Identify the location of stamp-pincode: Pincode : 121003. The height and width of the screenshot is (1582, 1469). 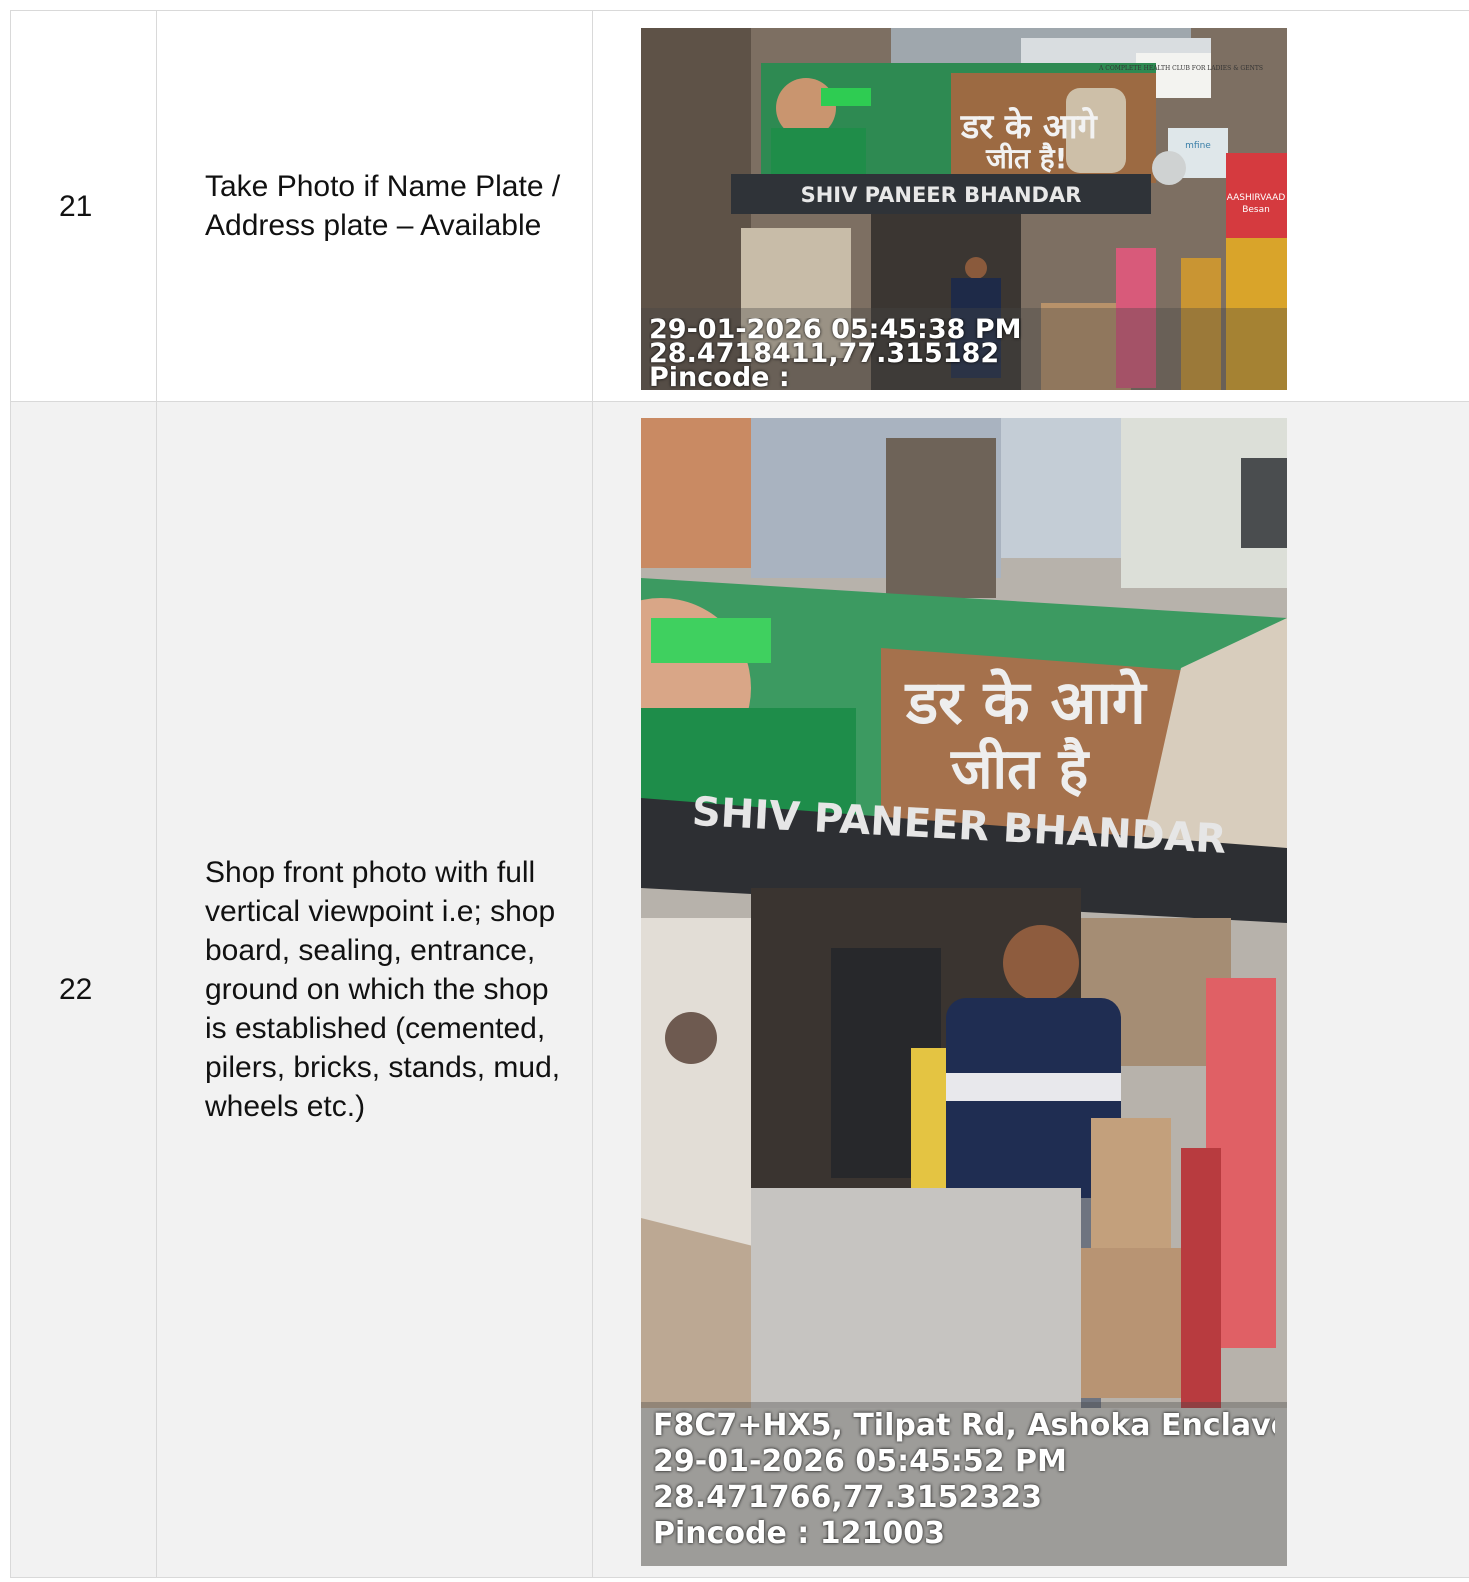
(799, 1533).